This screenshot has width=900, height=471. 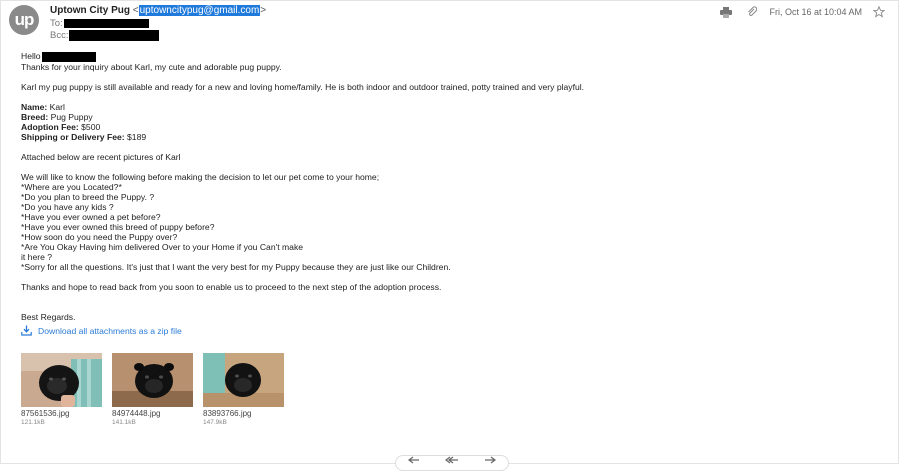 I want to click on to-label: To:, so click(x=56, y=23).